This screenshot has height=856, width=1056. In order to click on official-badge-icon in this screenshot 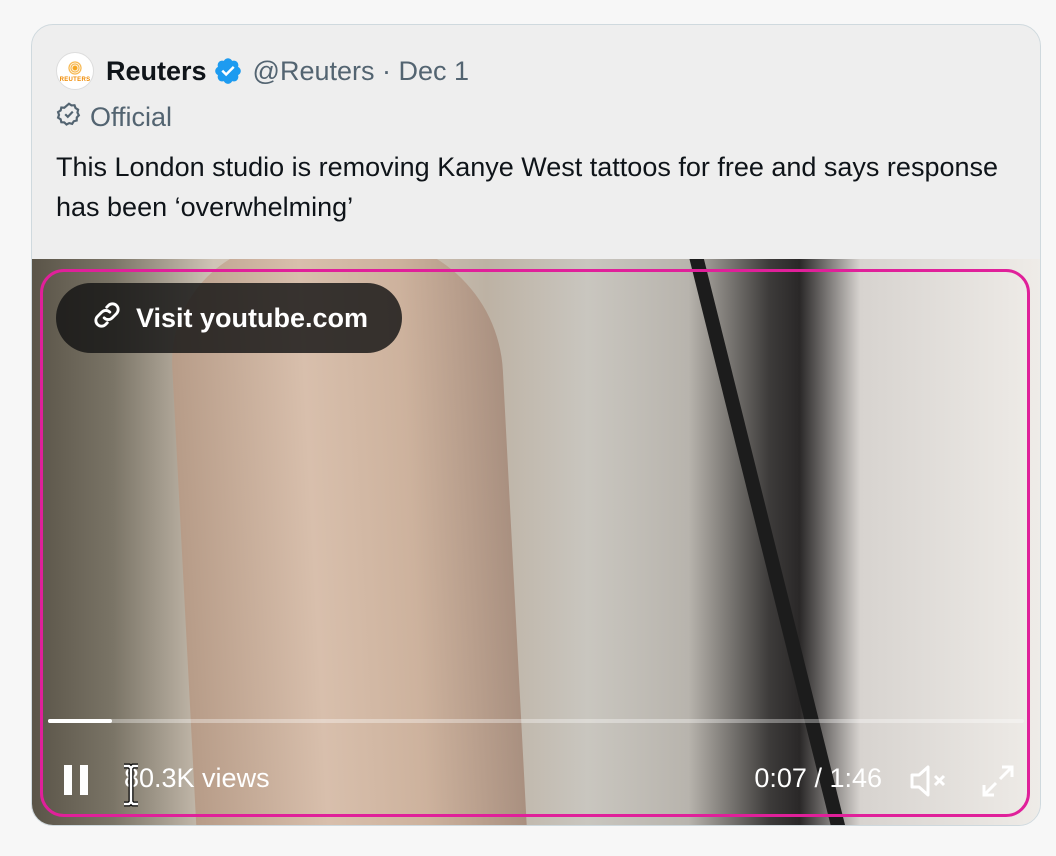, I will do `click(73, 117)`.